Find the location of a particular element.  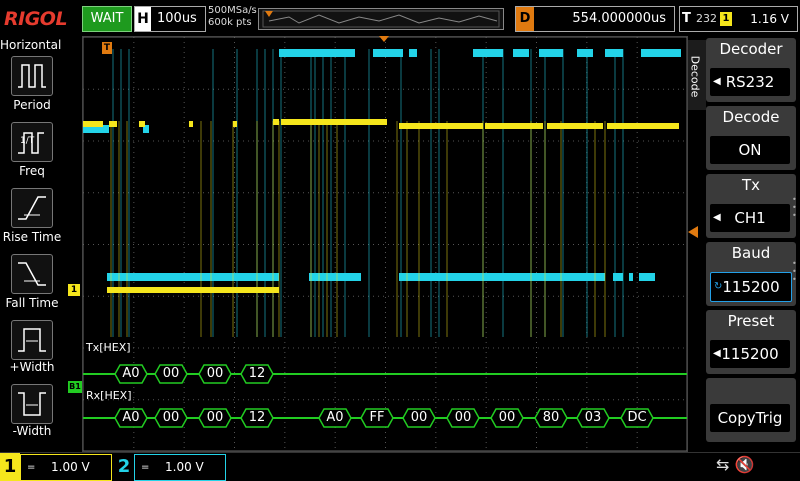

channel-1-marker: 1 is located at coordinates (74, 290).